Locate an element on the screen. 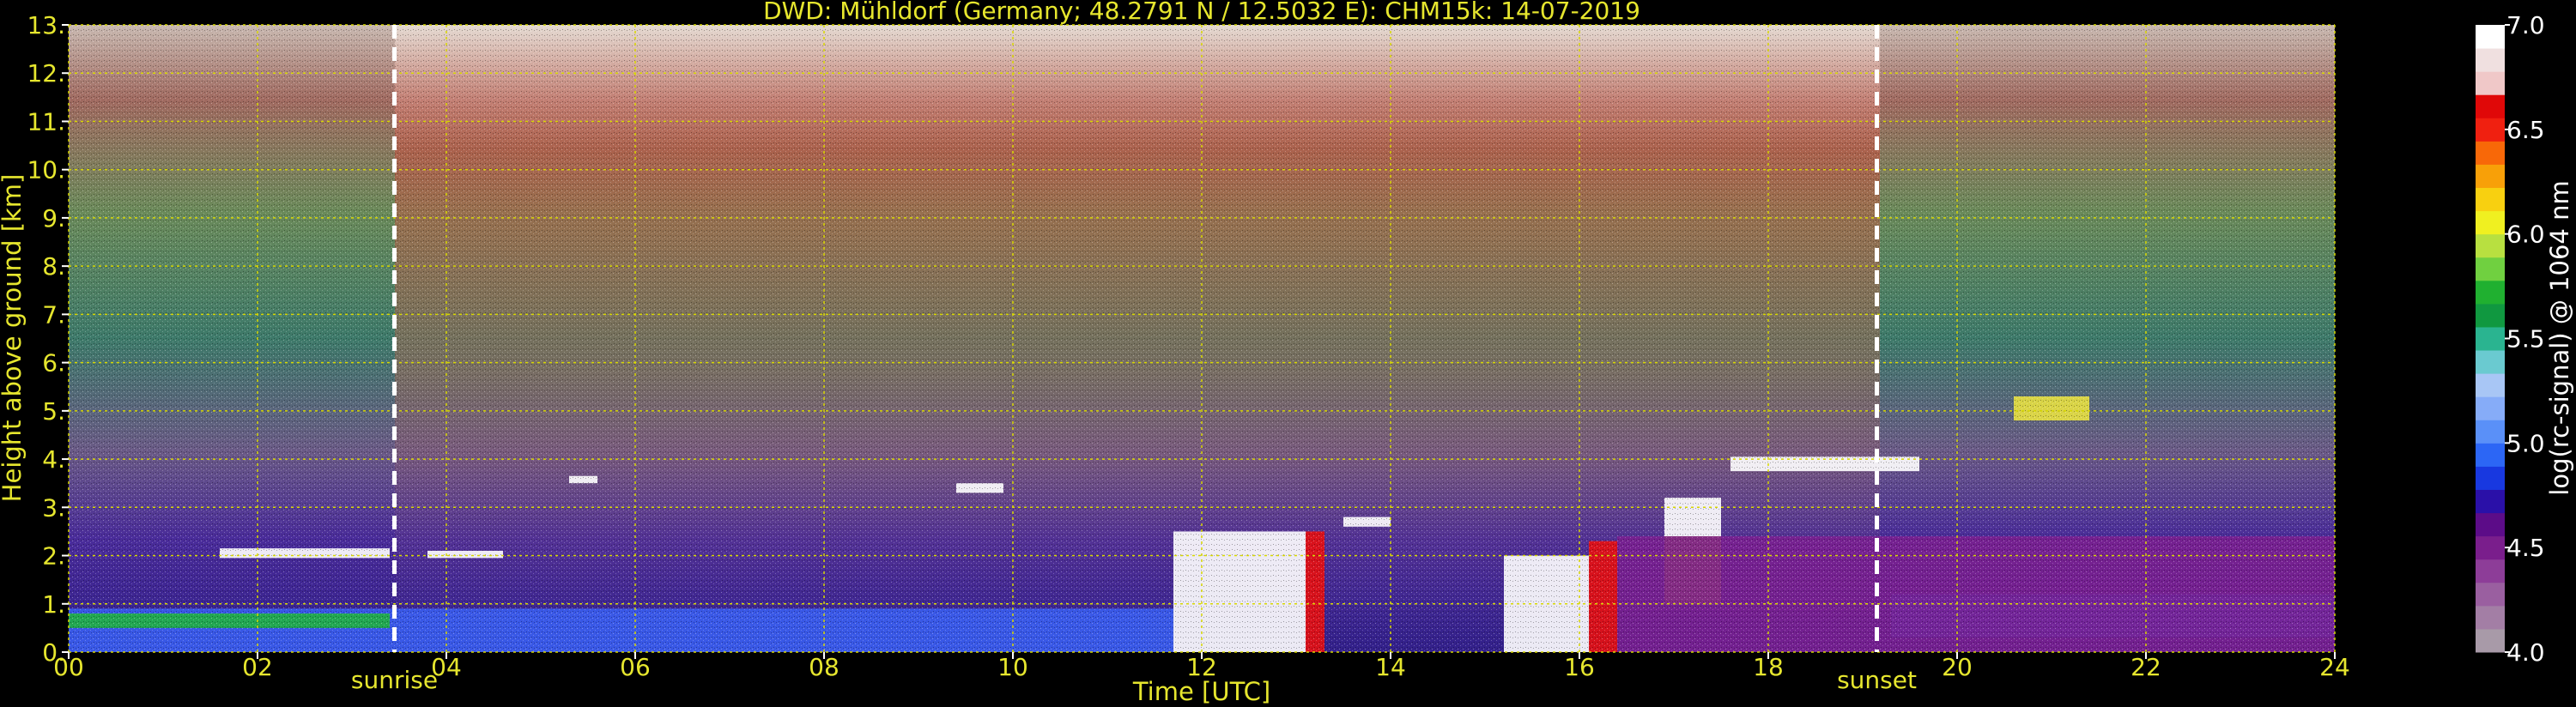 The width and height of the screenshot is (2576, 707). colorbar-label: log(rc-signal) @ 1064 nm is located at coordinates (2559, 337).